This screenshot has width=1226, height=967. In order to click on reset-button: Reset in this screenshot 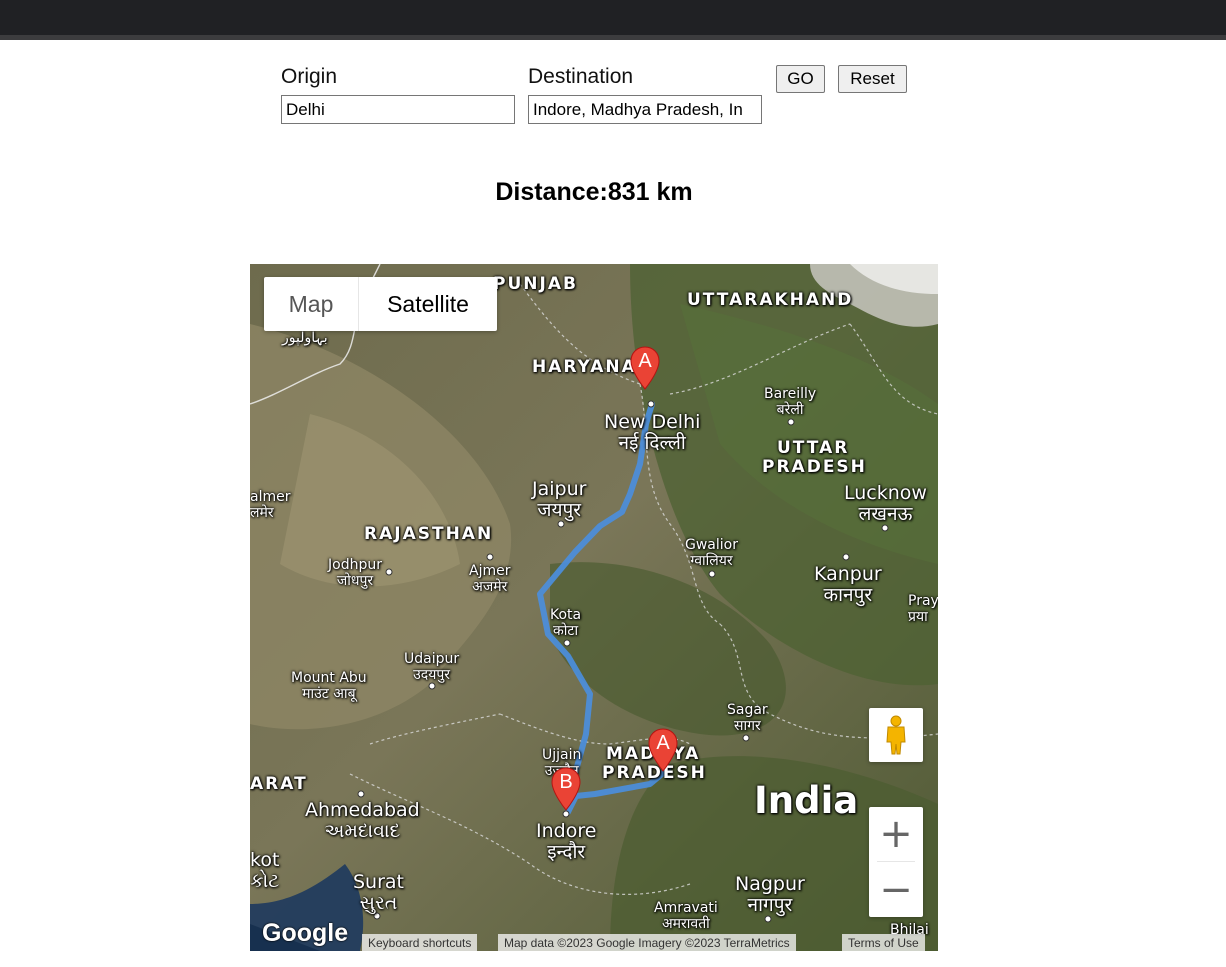, I will do `click(872, 79)`.